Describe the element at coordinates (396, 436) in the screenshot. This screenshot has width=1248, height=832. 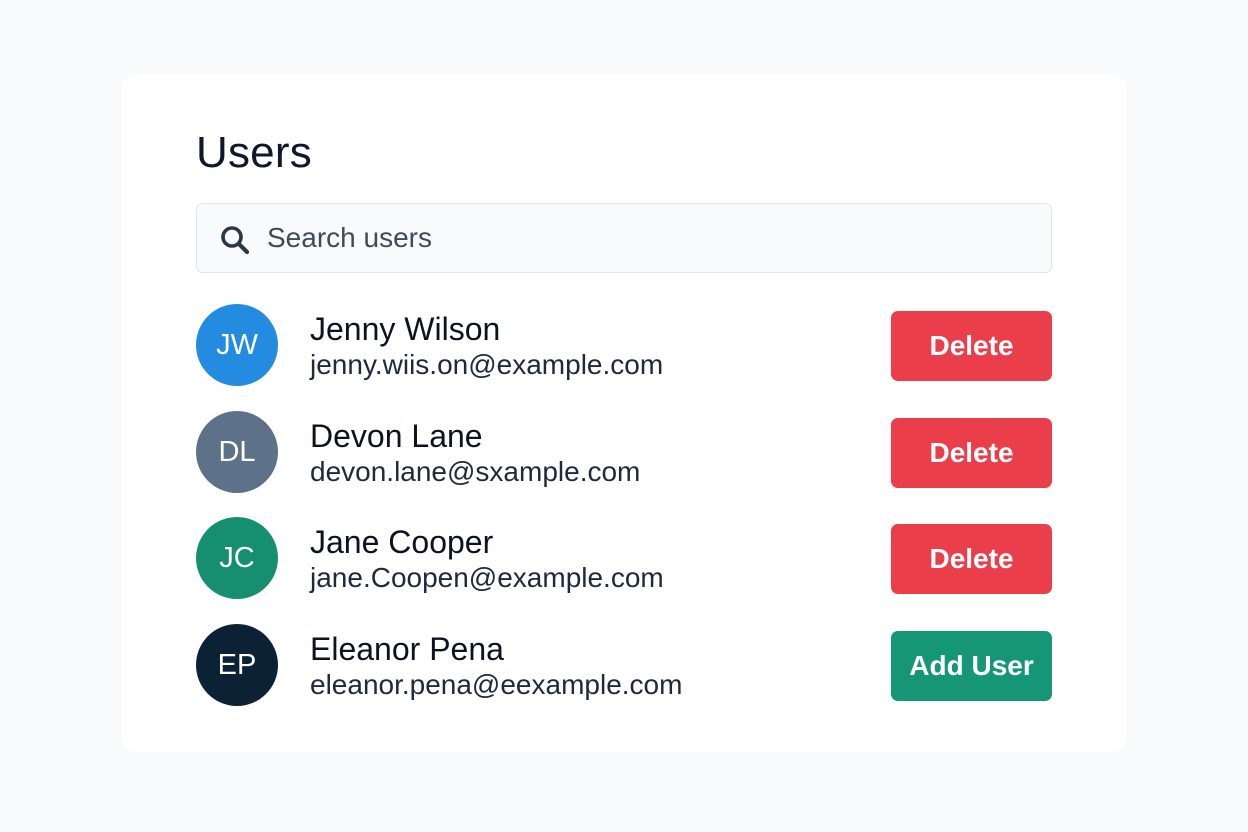
I see `user-name: Devon Lane` at that location.